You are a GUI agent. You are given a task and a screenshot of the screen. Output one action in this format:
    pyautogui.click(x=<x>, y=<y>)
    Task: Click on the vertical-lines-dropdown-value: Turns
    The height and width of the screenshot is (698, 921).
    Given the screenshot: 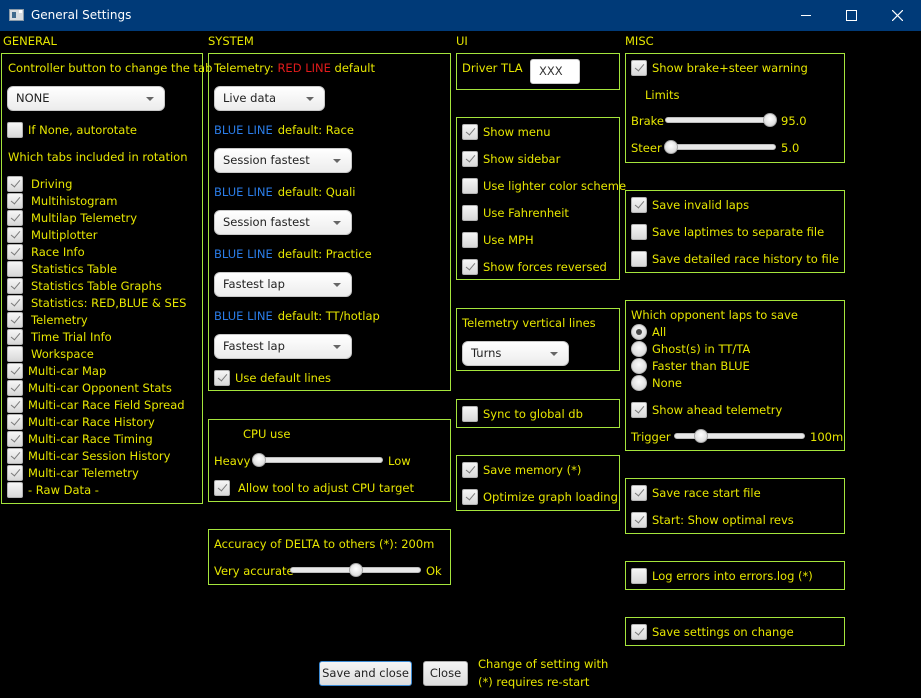 What is the action you would take?
    pyautogui.click(x=486, y=353)
    